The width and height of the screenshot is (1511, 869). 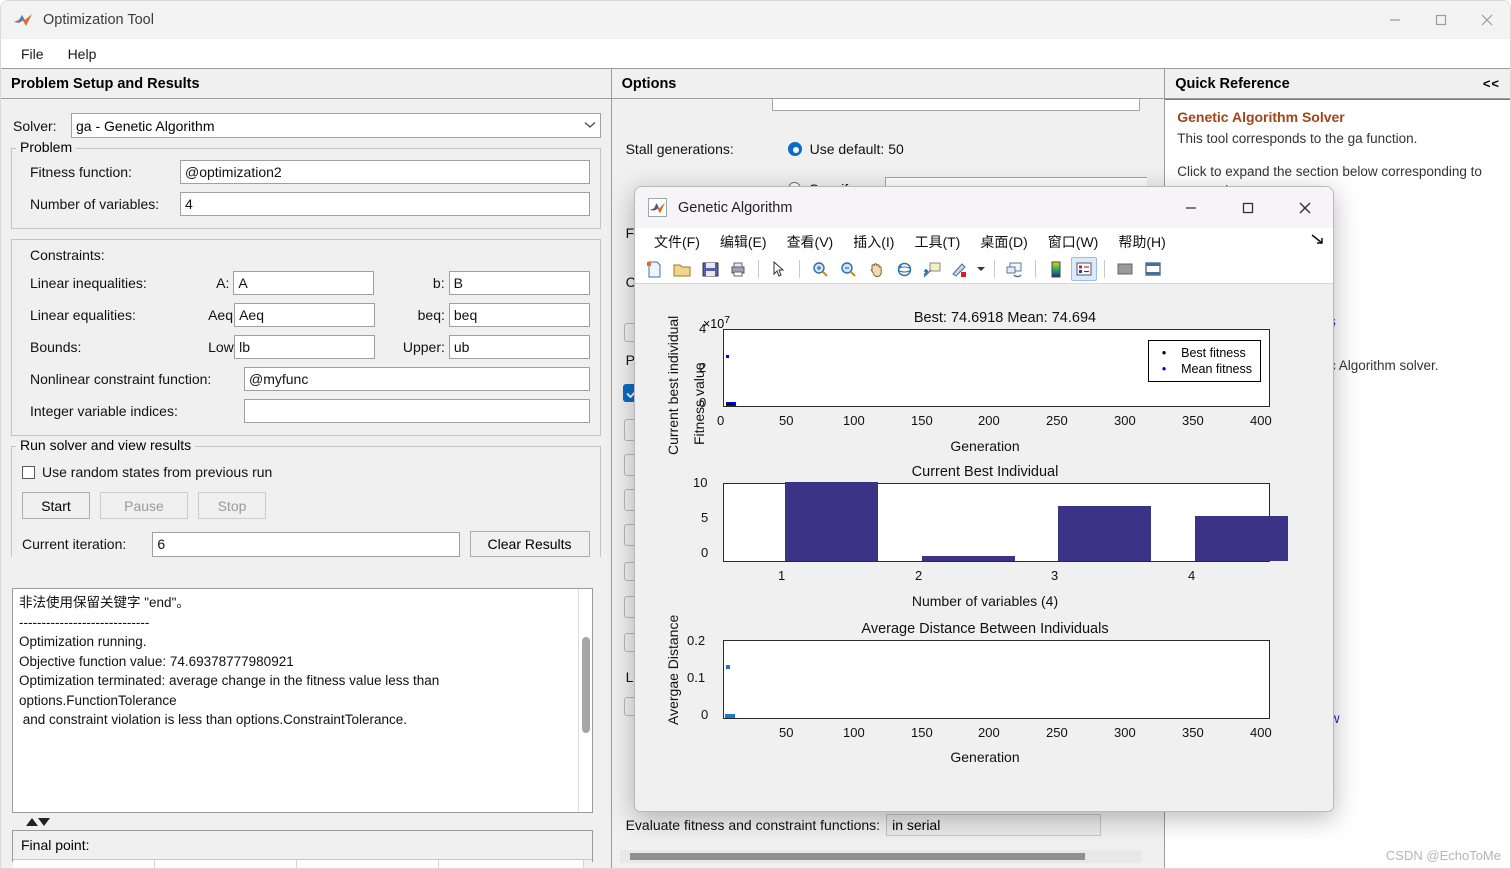 I want to click on data-cursor-icon, so click(x=932, y=269).